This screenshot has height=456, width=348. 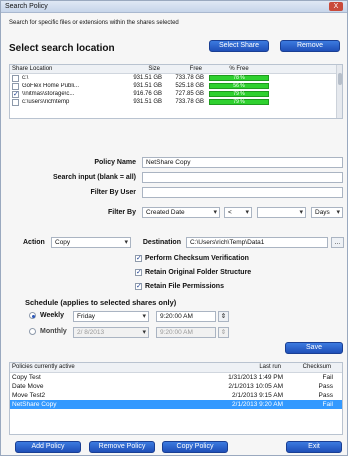 What do you see at coordinates (242, 177) in the screenshot?
I see `search-input-field` at bounding box center [242, 177].